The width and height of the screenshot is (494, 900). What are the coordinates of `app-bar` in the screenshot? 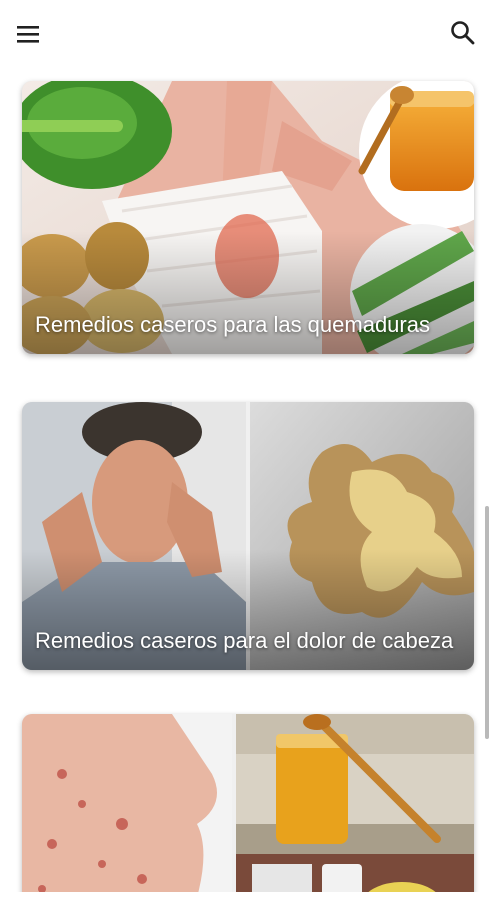 It's located at (247, 33).